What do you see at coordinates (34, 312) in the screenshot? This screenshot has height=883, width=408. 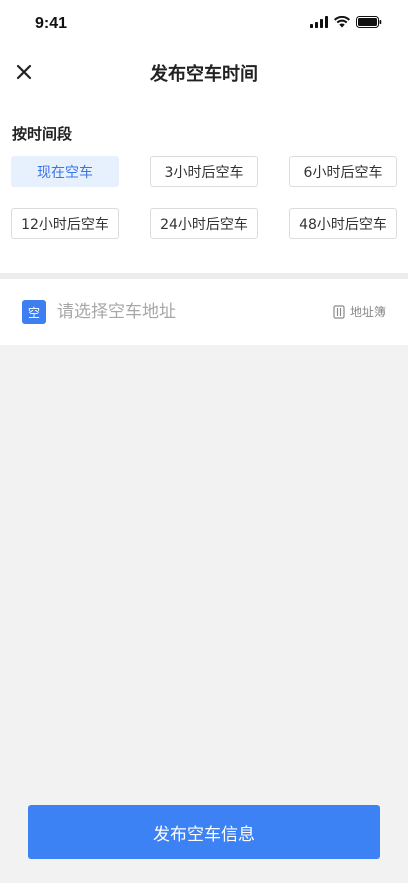 I see `address-badge: 空` at bounding box center [34, 312].